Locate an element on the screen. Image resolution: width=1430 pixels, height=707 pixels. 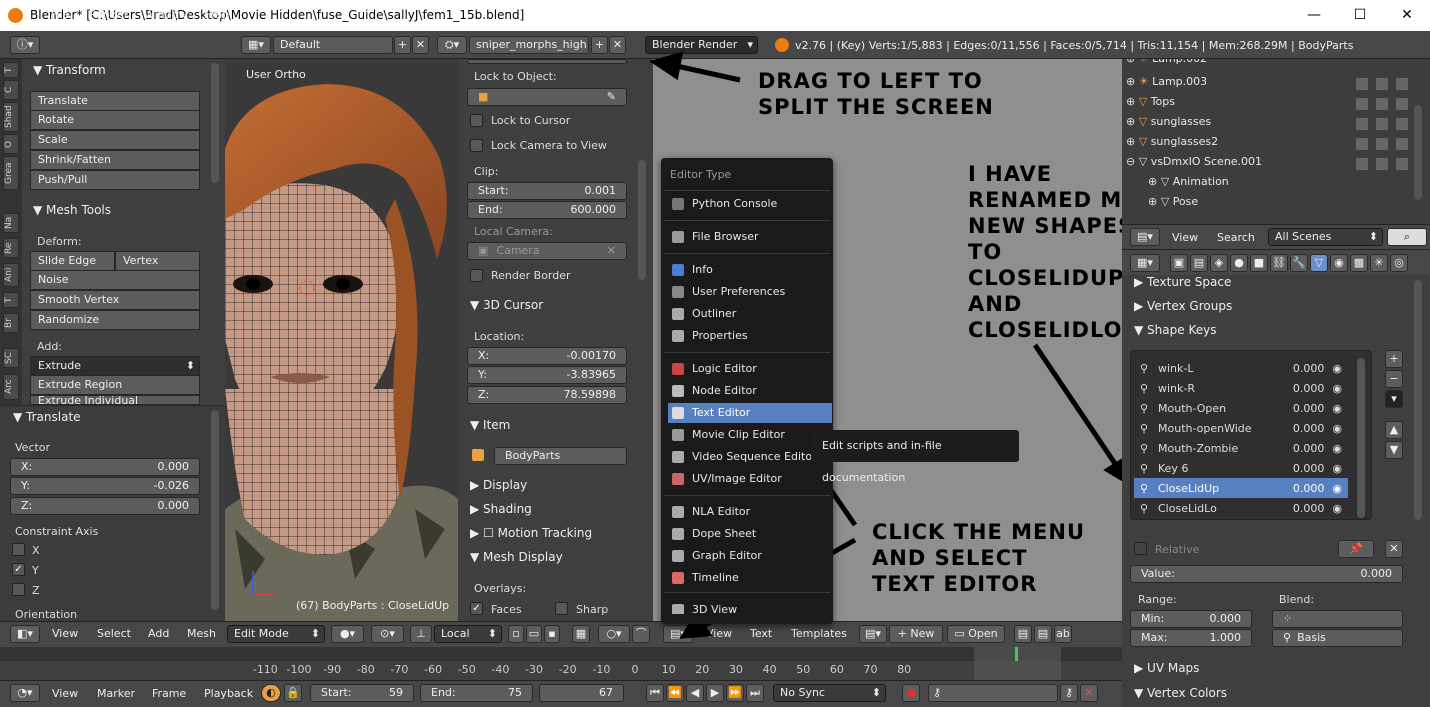
editor-menu-item-video-sequence-editor: Video Sequence Editor is located at coordinates (750, 457).